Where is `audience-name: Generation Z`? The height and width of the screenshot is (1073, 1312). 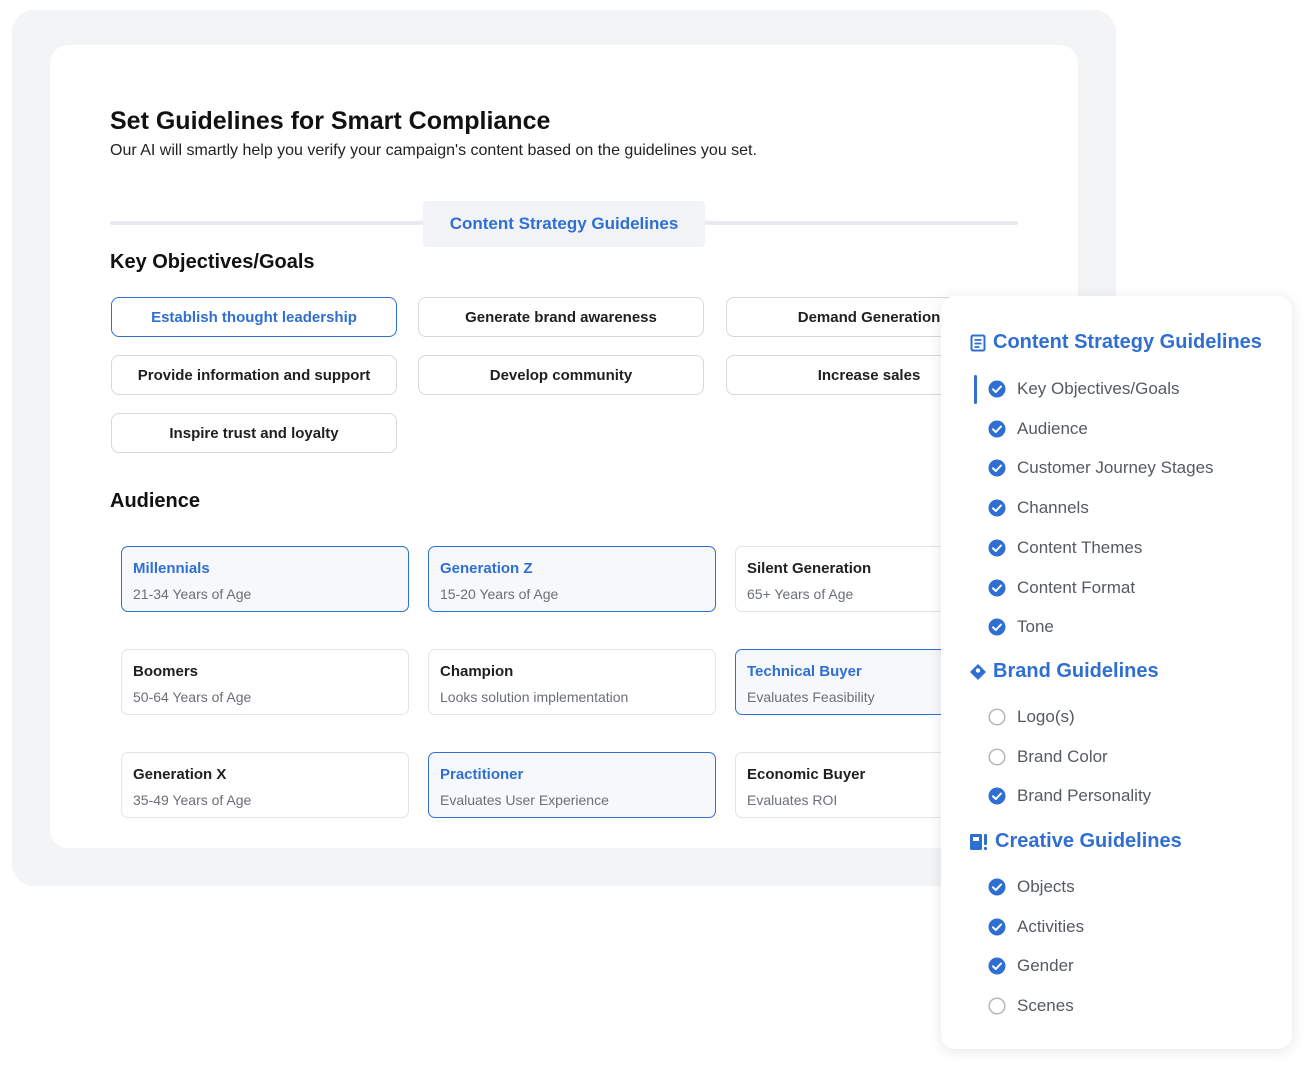 audience-name: Generation Z is located at coordinates (486, 568).